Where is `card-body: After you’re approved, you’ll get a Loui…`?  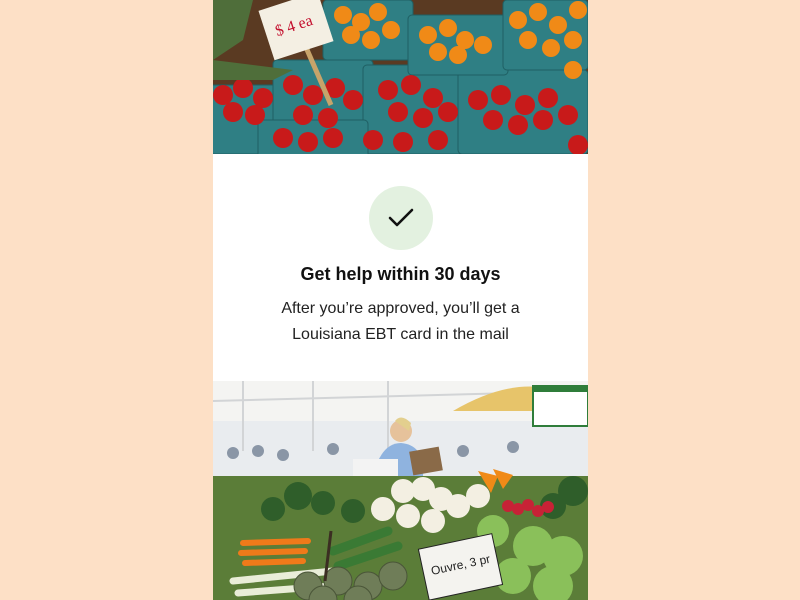 card-body: After you’re approved, you’ll get a Loui… is located at coordinates (400, 321).